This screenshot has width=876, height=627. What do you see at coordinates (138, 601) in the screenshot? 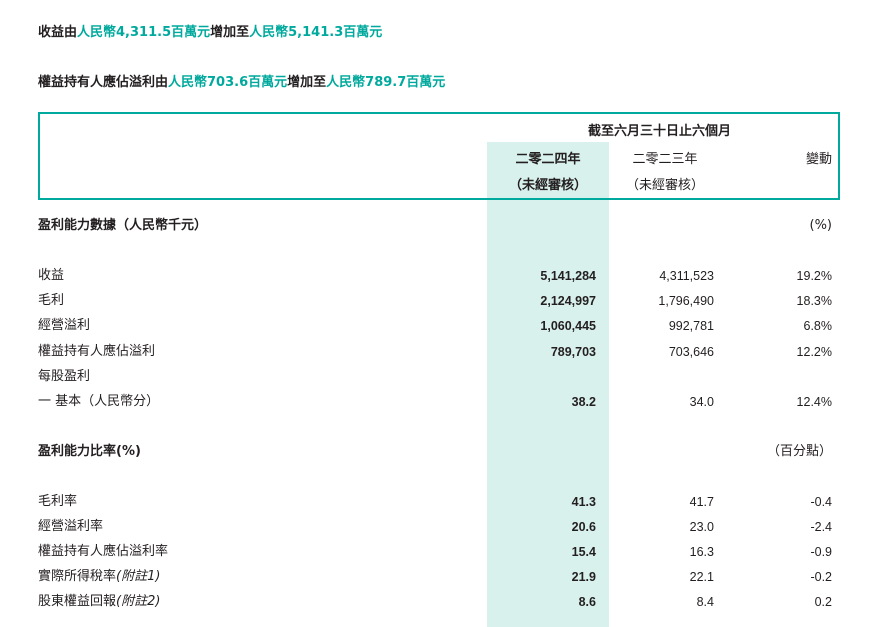
I see `footnote-ref: (附註2)` at bounding box center [138, 601].